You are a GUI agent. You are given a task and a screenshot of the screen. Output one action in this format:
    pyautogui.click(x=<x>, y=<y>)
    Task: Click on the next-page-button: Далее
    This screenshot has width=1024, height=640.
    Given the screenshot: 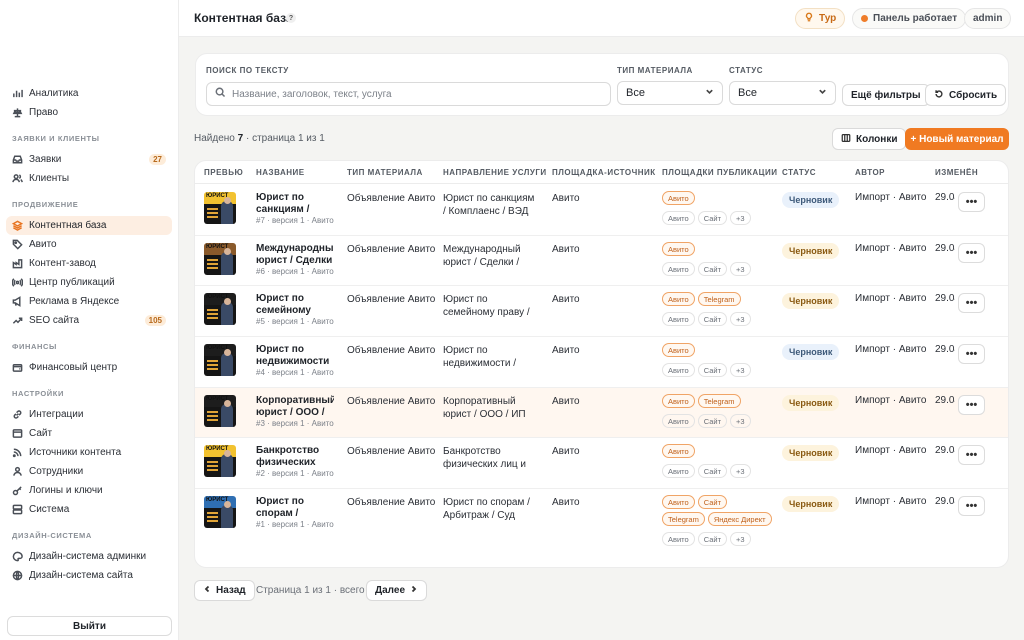 What is the action you would take?
    pyautogui.click(x=397, y=590)
    